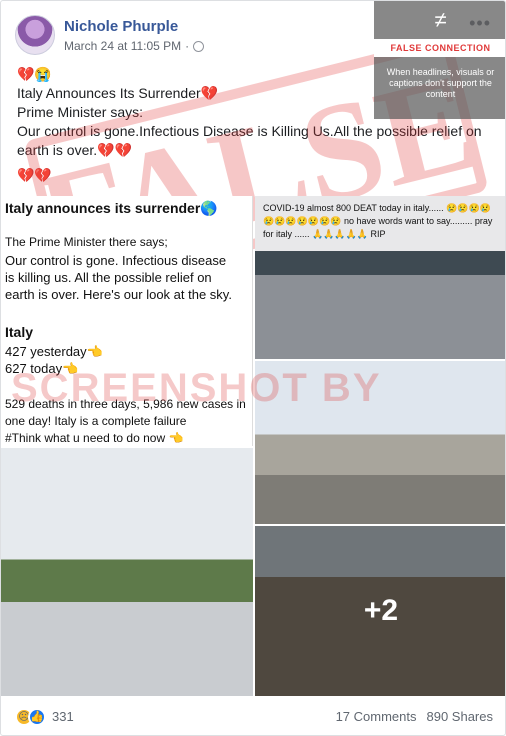 Image resolution: width=506 pixels, height=736 pixels. Describe the element at coordinates (35, 35) in the screenshot. I see `avatar` at that location.